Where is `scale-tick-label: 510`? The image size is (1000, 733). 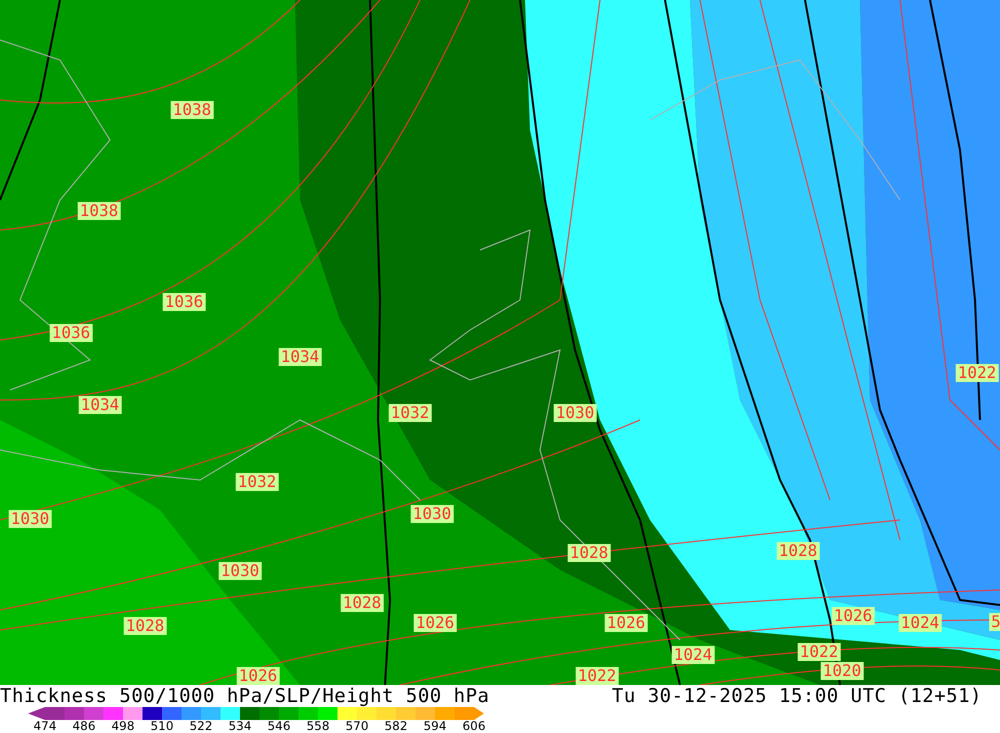
scale-tick-label: 510 is located at coordinates (162, 726).